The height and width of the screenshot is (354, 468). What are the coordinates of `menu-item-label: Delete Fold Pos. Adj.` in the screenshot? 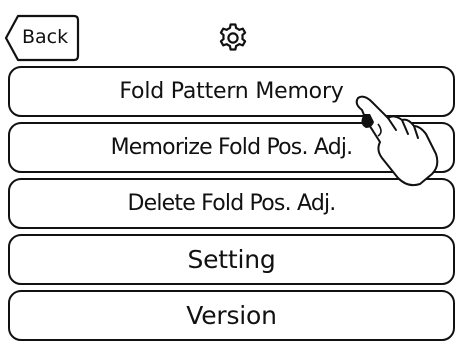 It's located at (231, 203).